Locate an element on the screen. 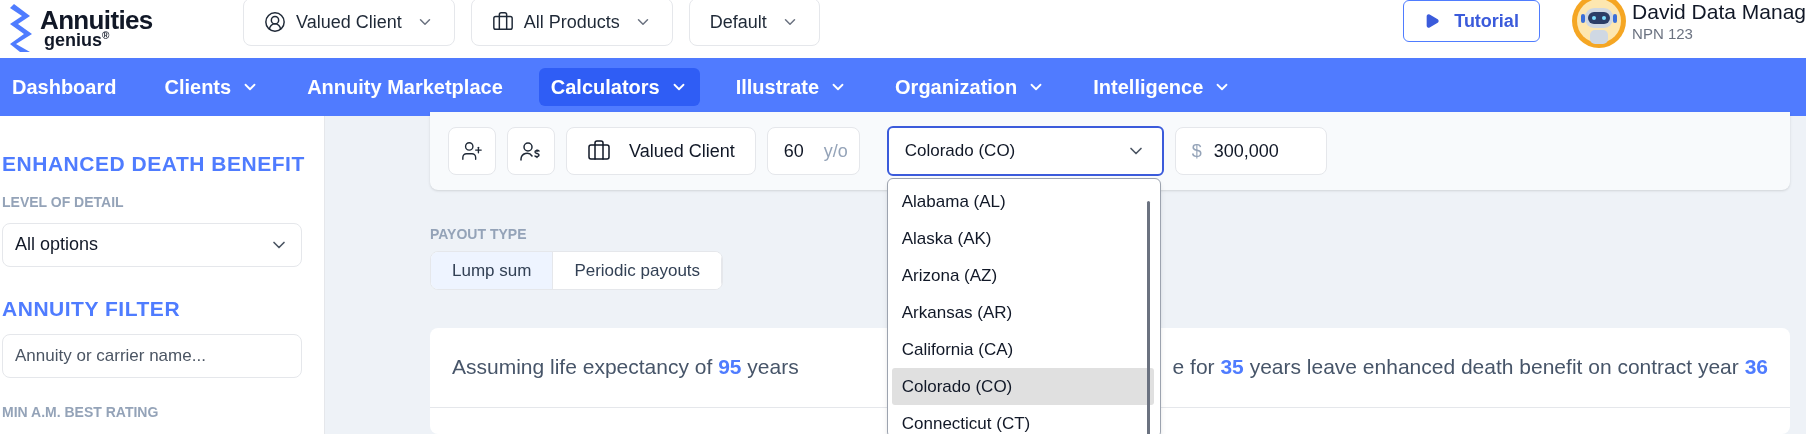 The width and height of the screenshot is (1806, 434). state-select: Colorado (CO) is located at coordinates (1025, 151).